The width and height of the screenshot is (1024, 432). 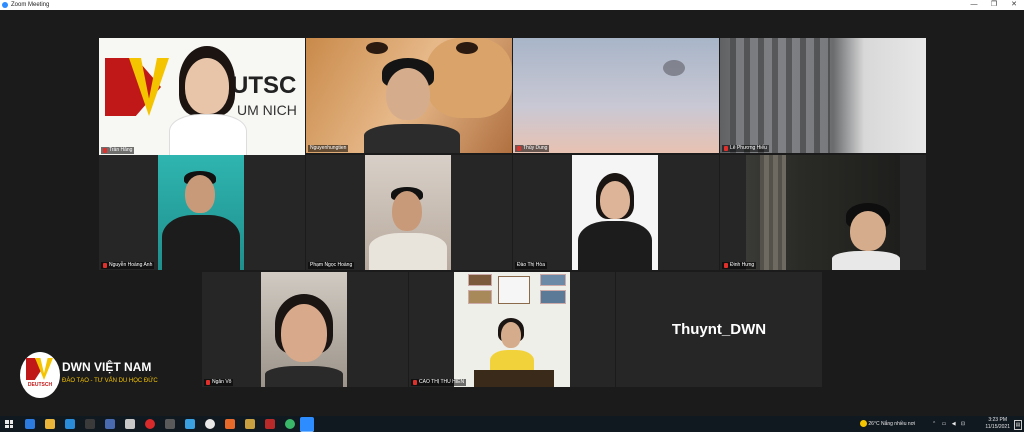 I want to click on brand-tagline: ĐÀO TẠO - TƯ VẤN DU HỌC ĐỨC, so click(x=110, y=381).